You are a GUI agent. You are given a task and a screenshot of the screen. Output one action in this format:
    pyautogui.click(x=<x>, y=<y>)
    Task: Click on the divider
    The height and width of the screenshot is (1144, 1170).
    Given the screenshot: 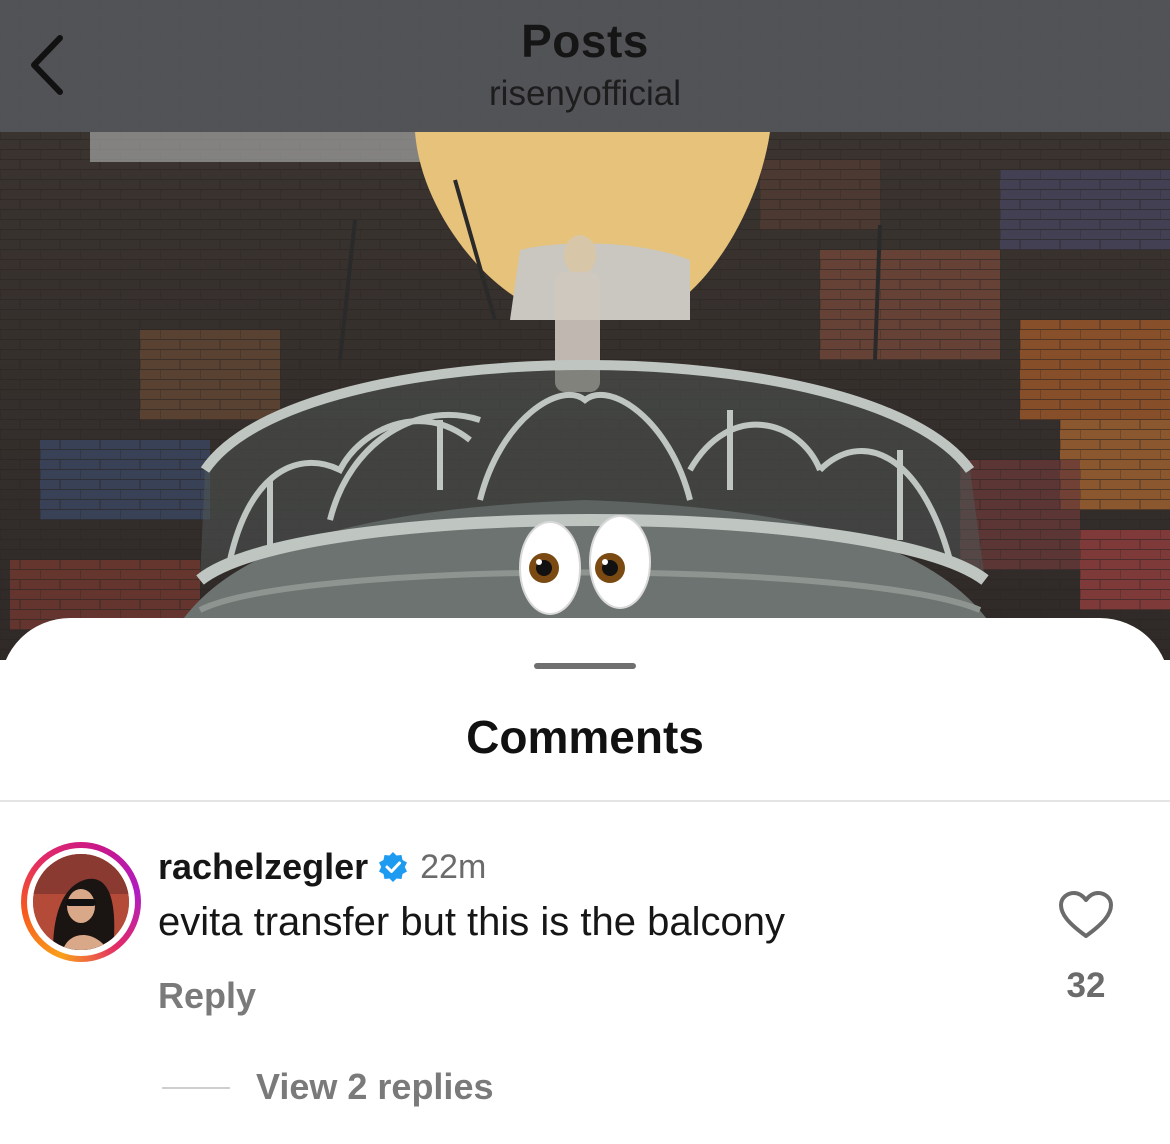 What is the action you would take?
    pyautogui.click(x=585, y=801)
    